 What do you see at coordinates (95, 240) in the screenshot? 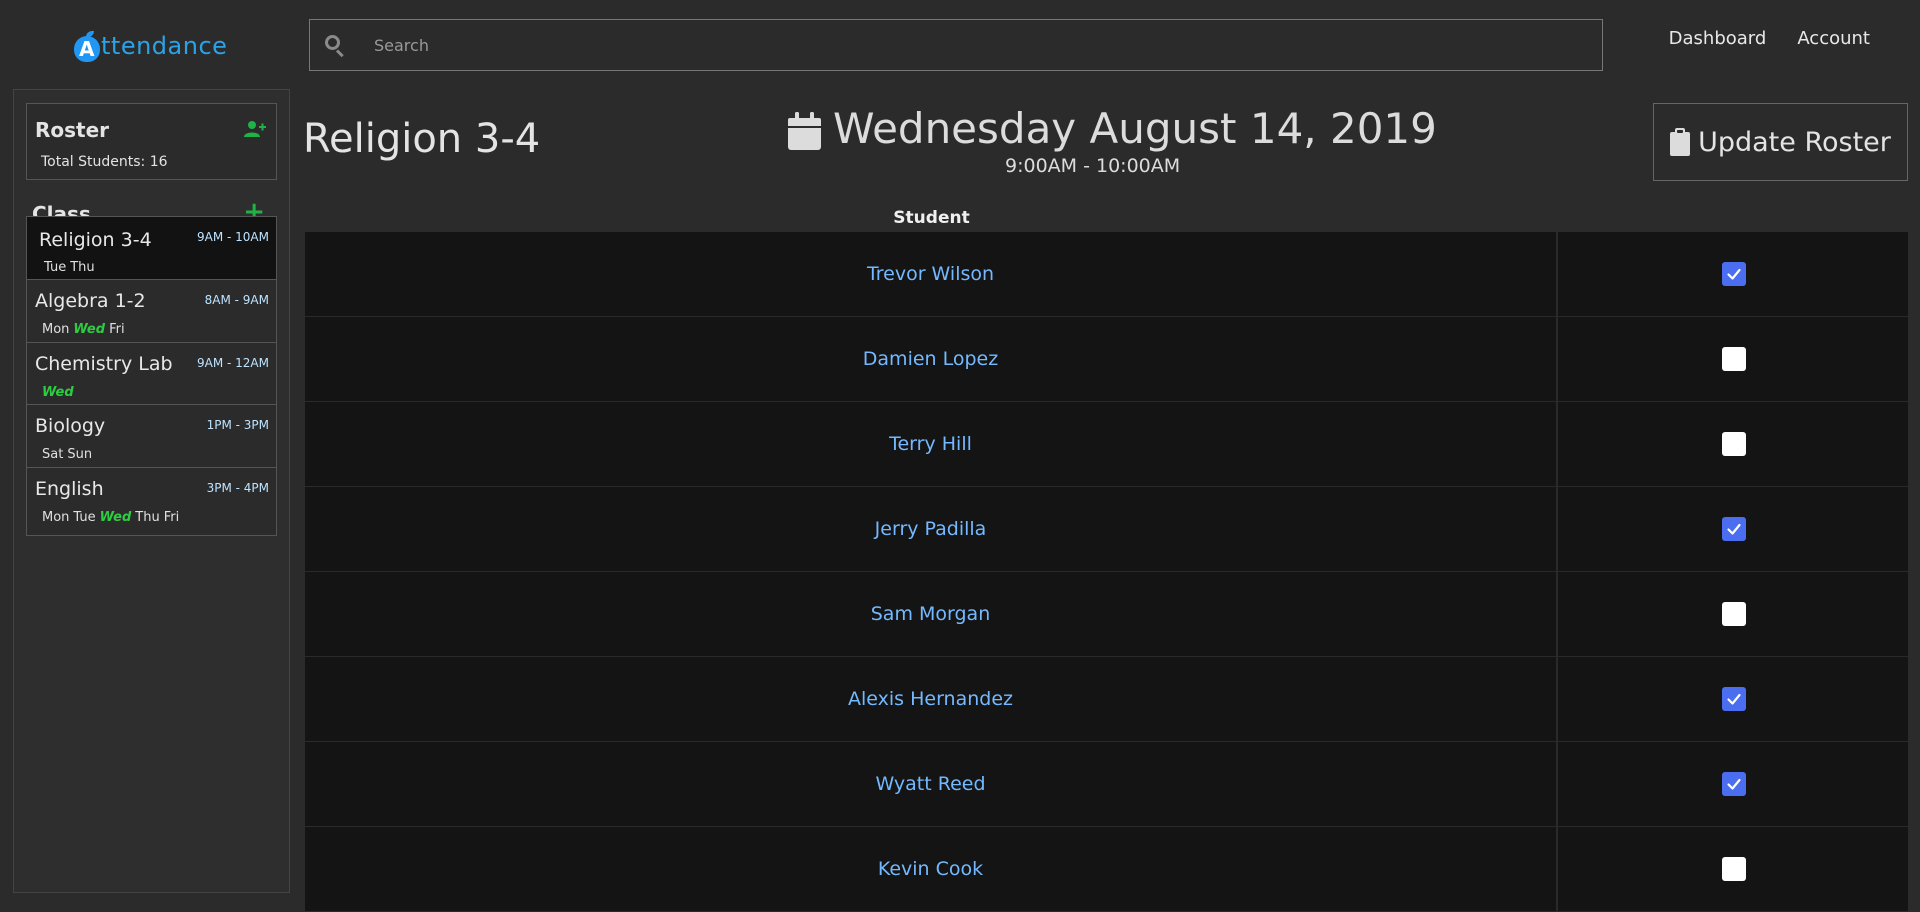
I see `class-name: Religion 3-4` at bounding box center [95, 240].